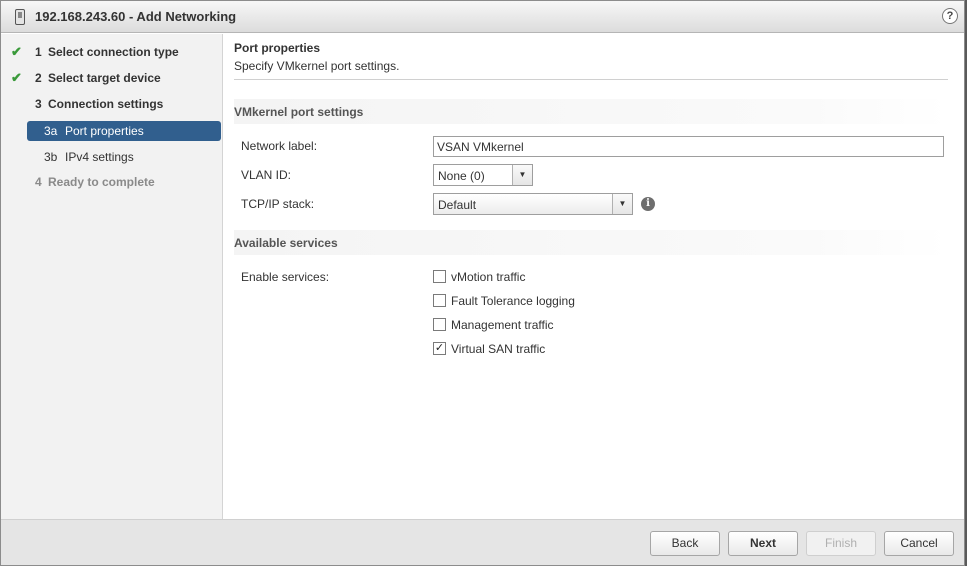 This screenshot has width=967, height=566. I want to click on section-available-services: Available services, so click(591, 242).